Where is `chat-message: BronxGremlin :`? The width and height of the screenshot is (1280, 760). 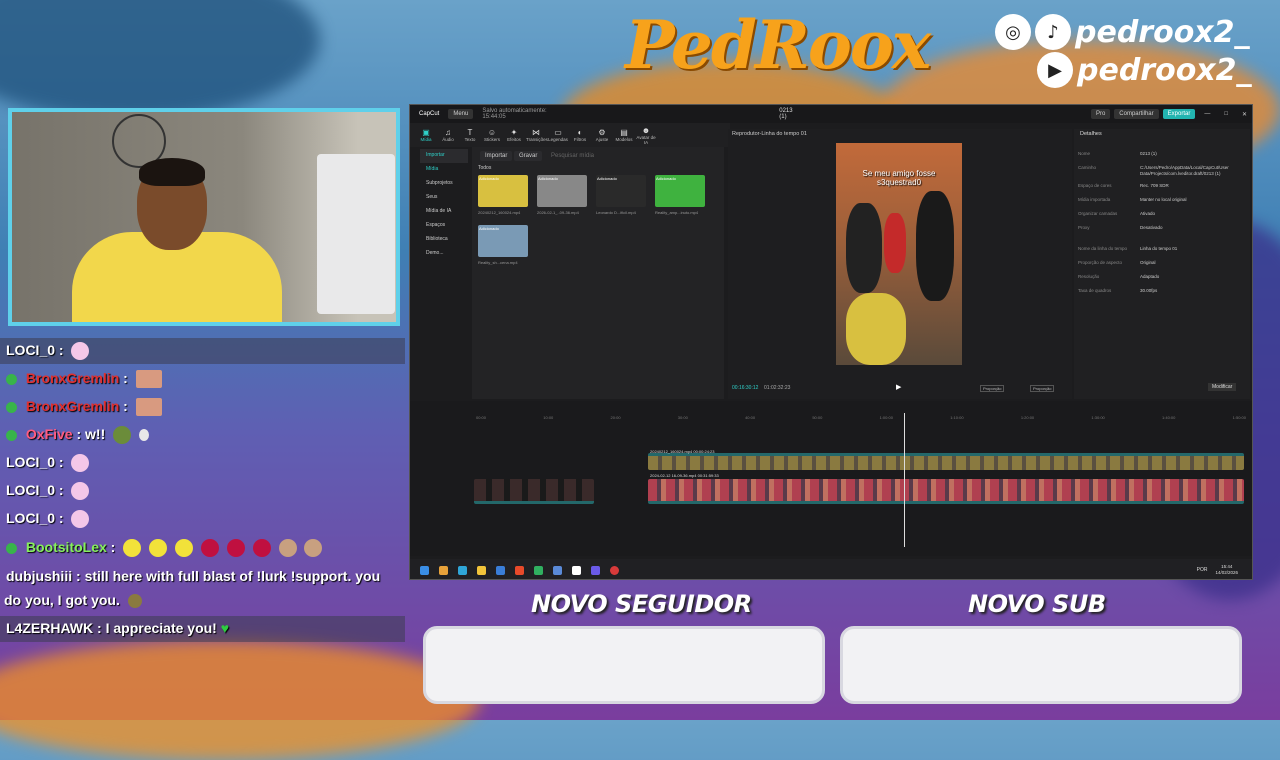
chat-message: BronxGremlin : is located at coordinates (84, 379).